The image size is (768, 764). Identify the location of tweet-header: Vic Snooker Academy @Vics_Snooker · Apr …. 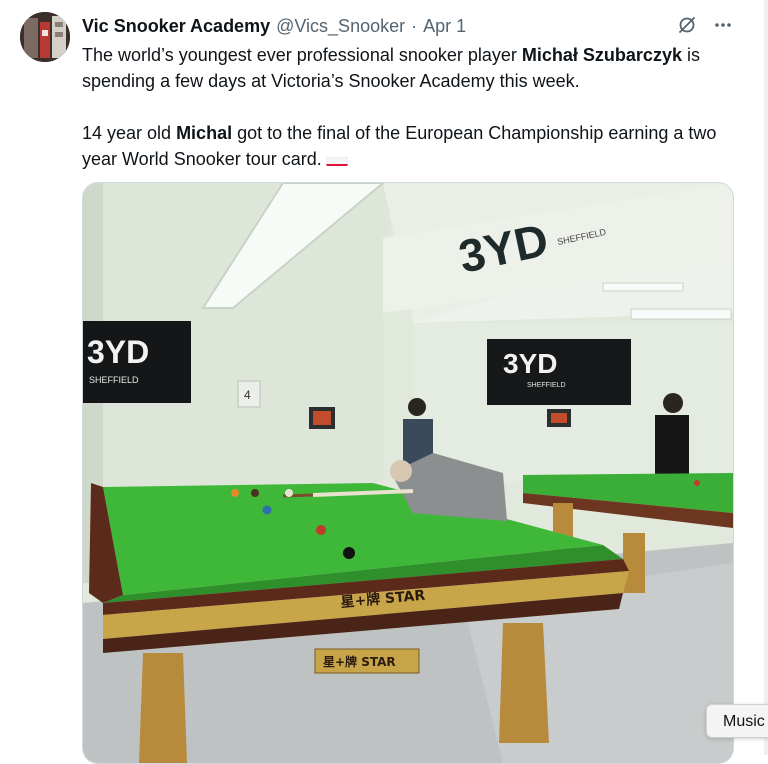
(274, 26).